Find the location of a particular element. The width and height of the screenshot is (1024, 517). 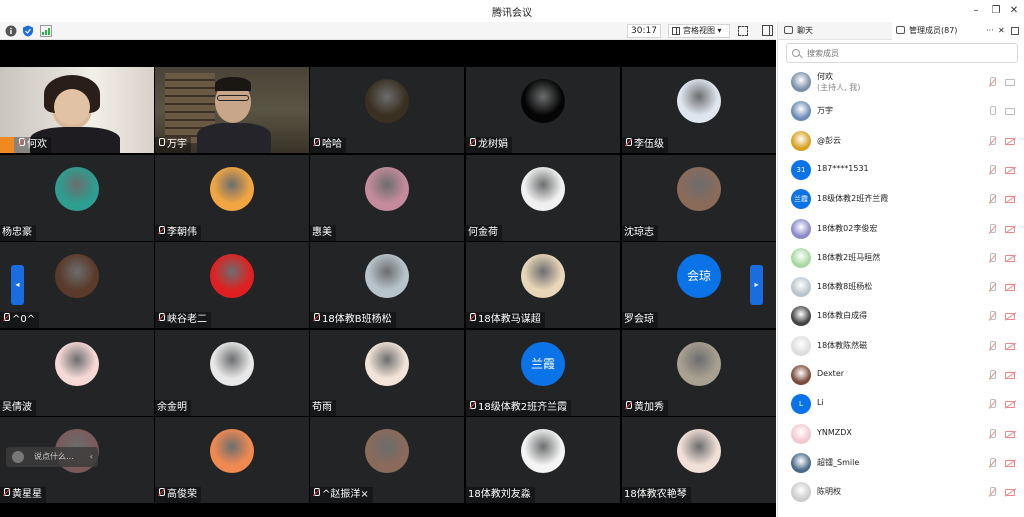

participant-tile: 18体教马谋超 is located at coordinates (543, 285).